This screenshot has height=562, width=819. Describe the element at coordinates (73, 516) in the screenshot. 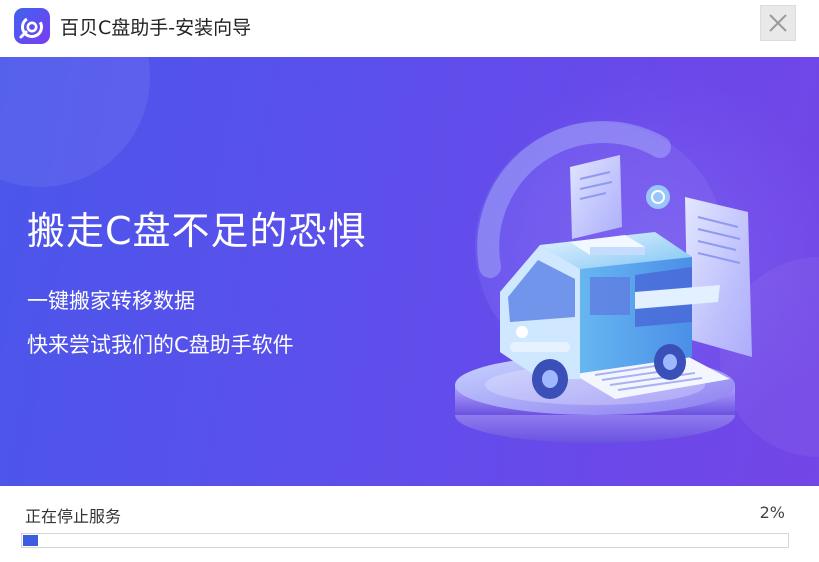

I see `install-status-text: 正在停止服务` at that location.